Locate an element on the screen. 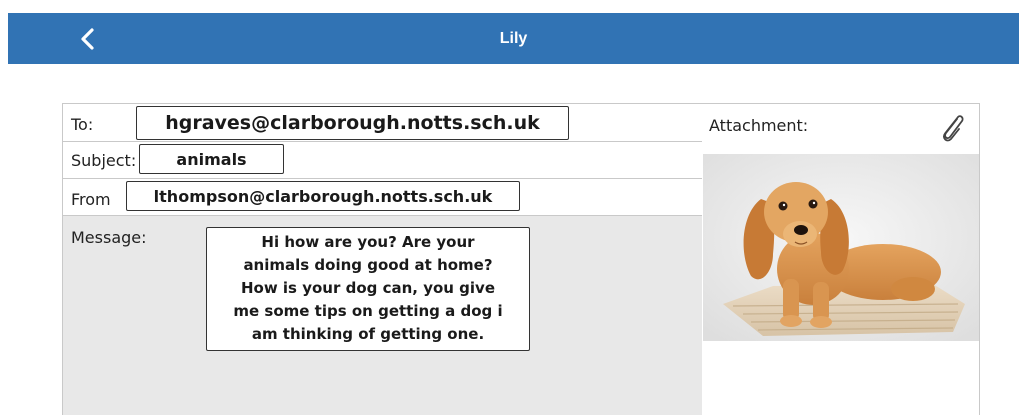 The width and height of the screenshot is (1025, 415). to-label: To: is located at coordinates (82, 124).